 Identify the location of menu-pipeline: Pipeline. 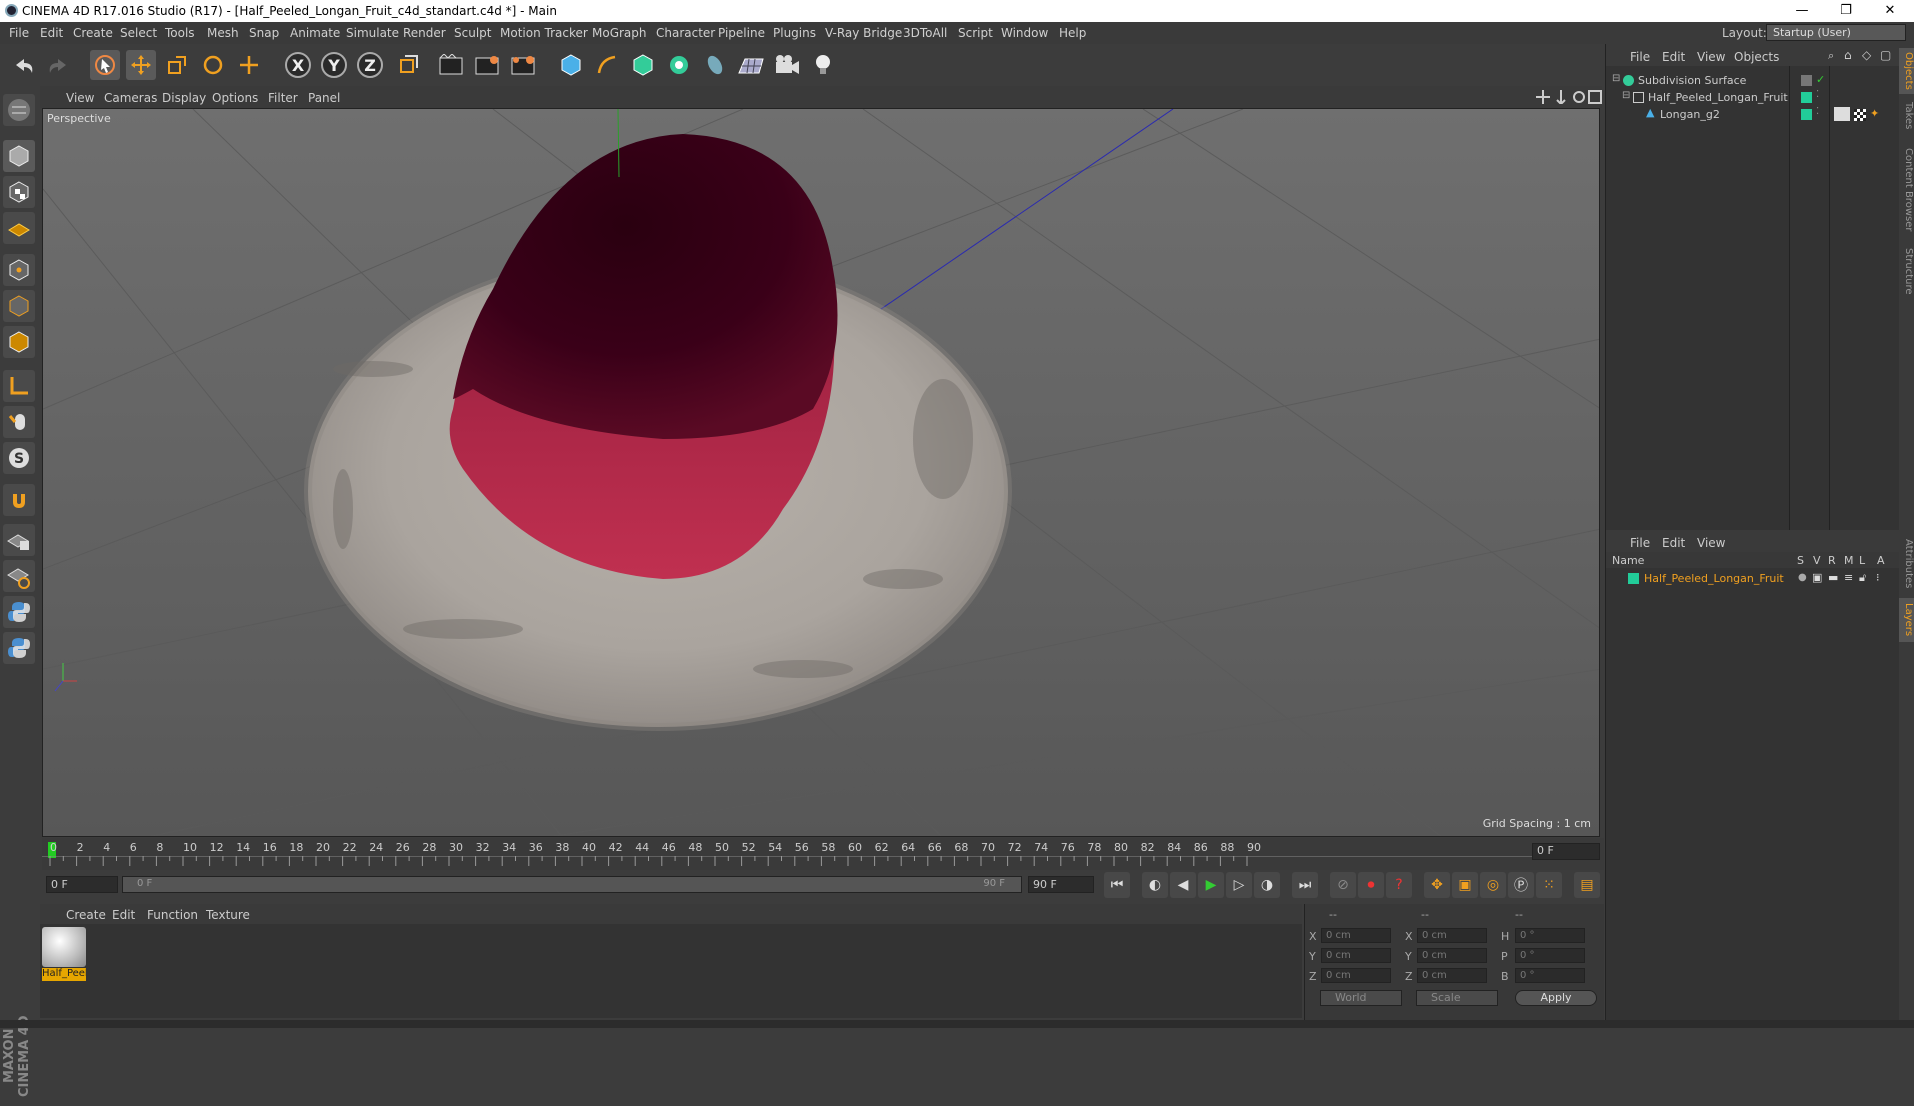
(741, 33).